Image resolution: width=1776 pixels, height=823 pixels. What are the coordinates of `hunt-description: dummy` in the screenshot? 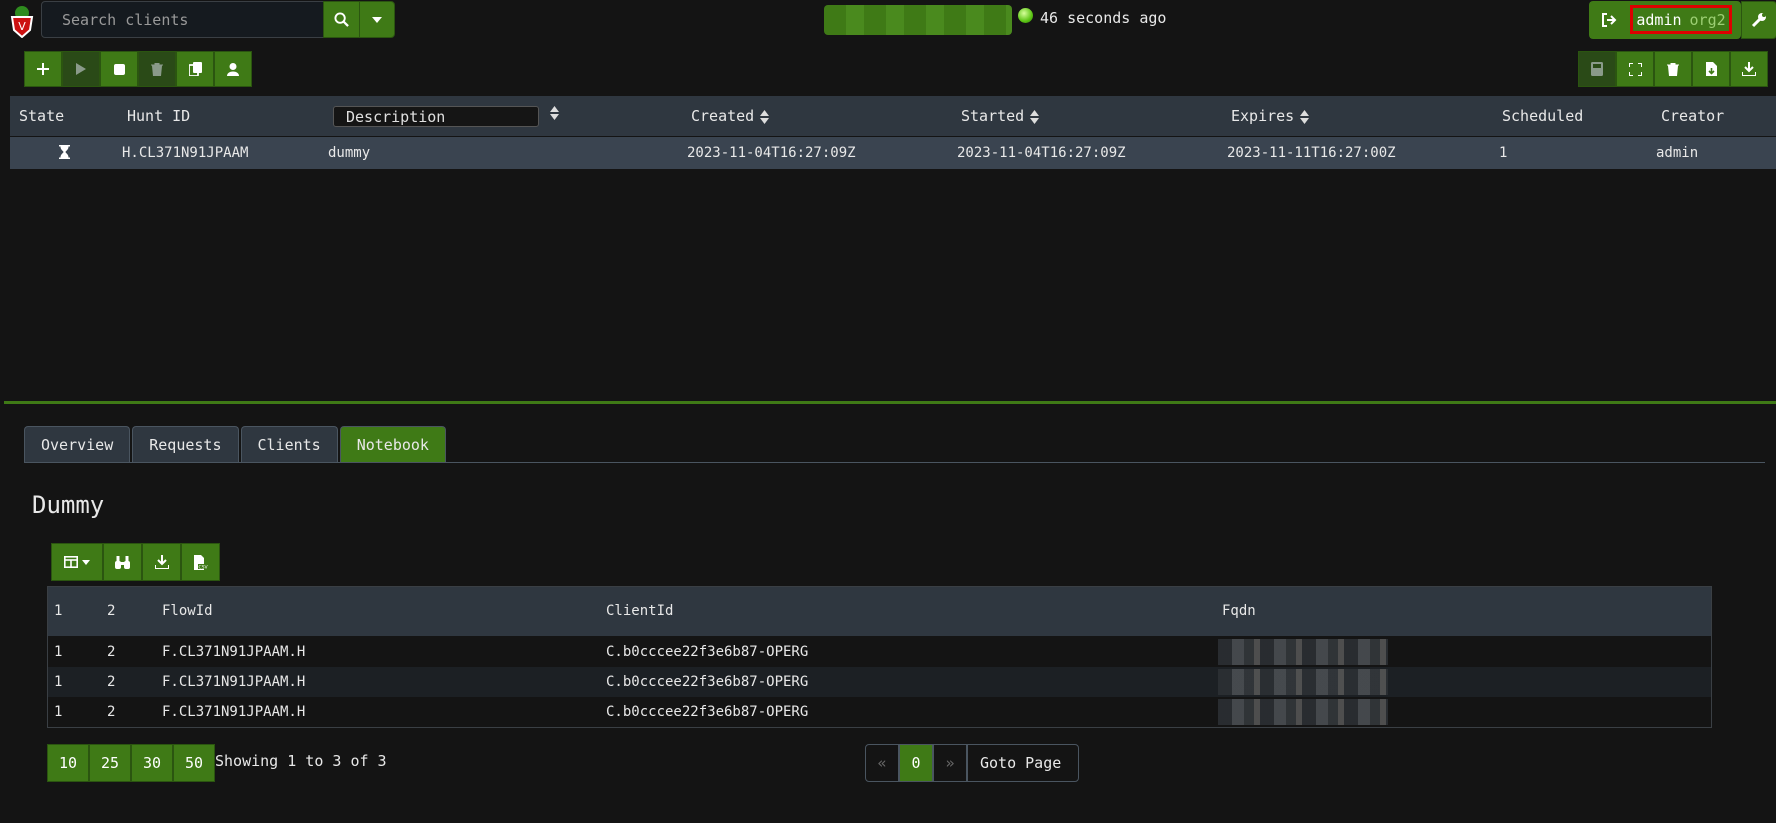 It's located at (349, 153).